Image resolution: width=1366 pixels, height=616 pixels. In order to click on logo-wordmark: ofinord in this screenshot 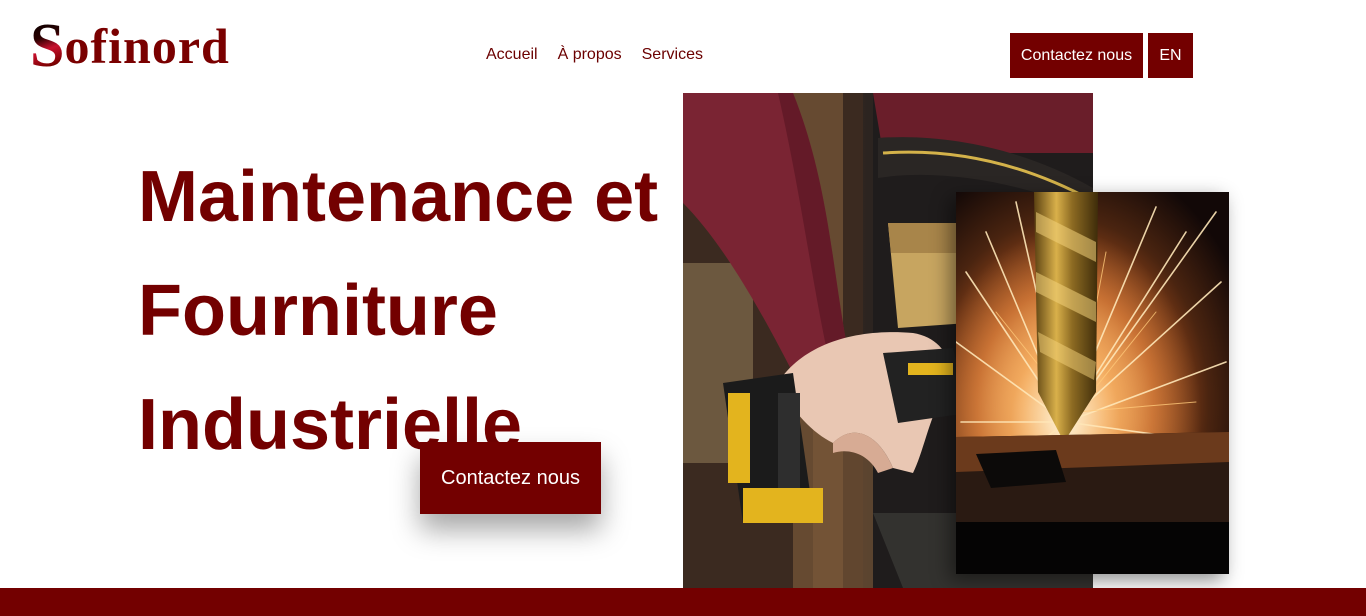, I will do `click(147, 46)`.